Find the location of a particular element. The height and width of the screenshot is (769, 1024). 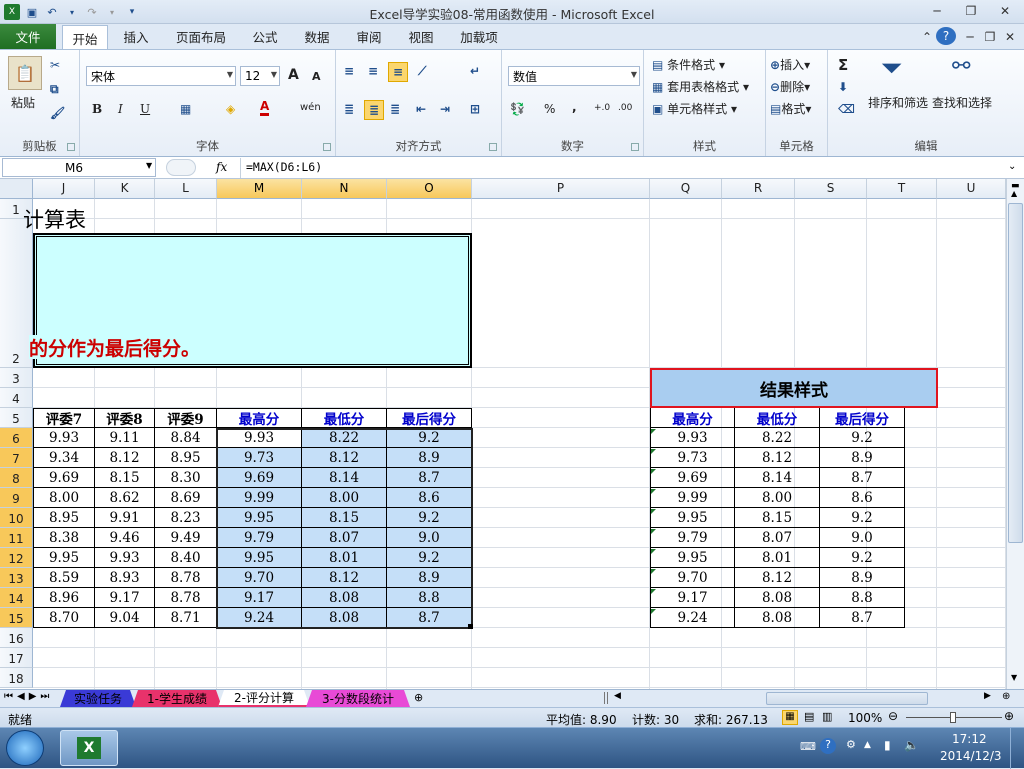

align-center-icon: ≣ is located at coordinates (374, 110).